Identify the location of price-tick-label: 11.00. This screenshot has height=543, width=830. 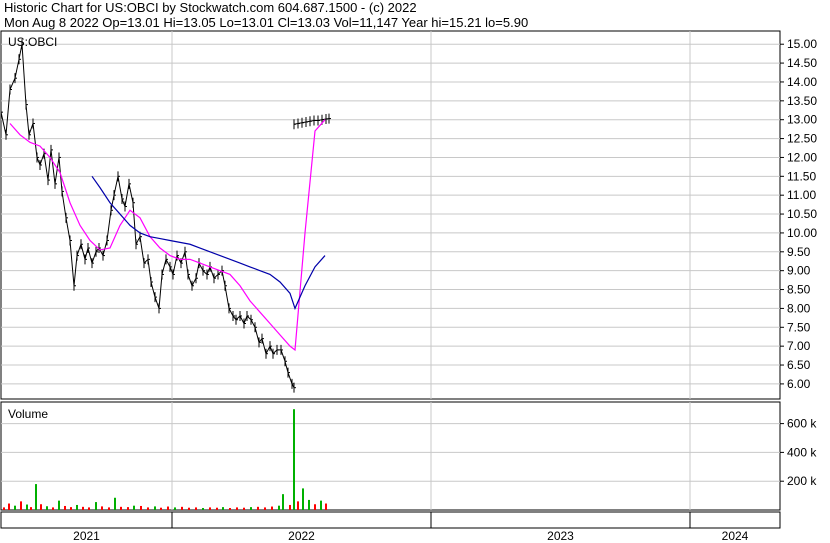
(801, 195).